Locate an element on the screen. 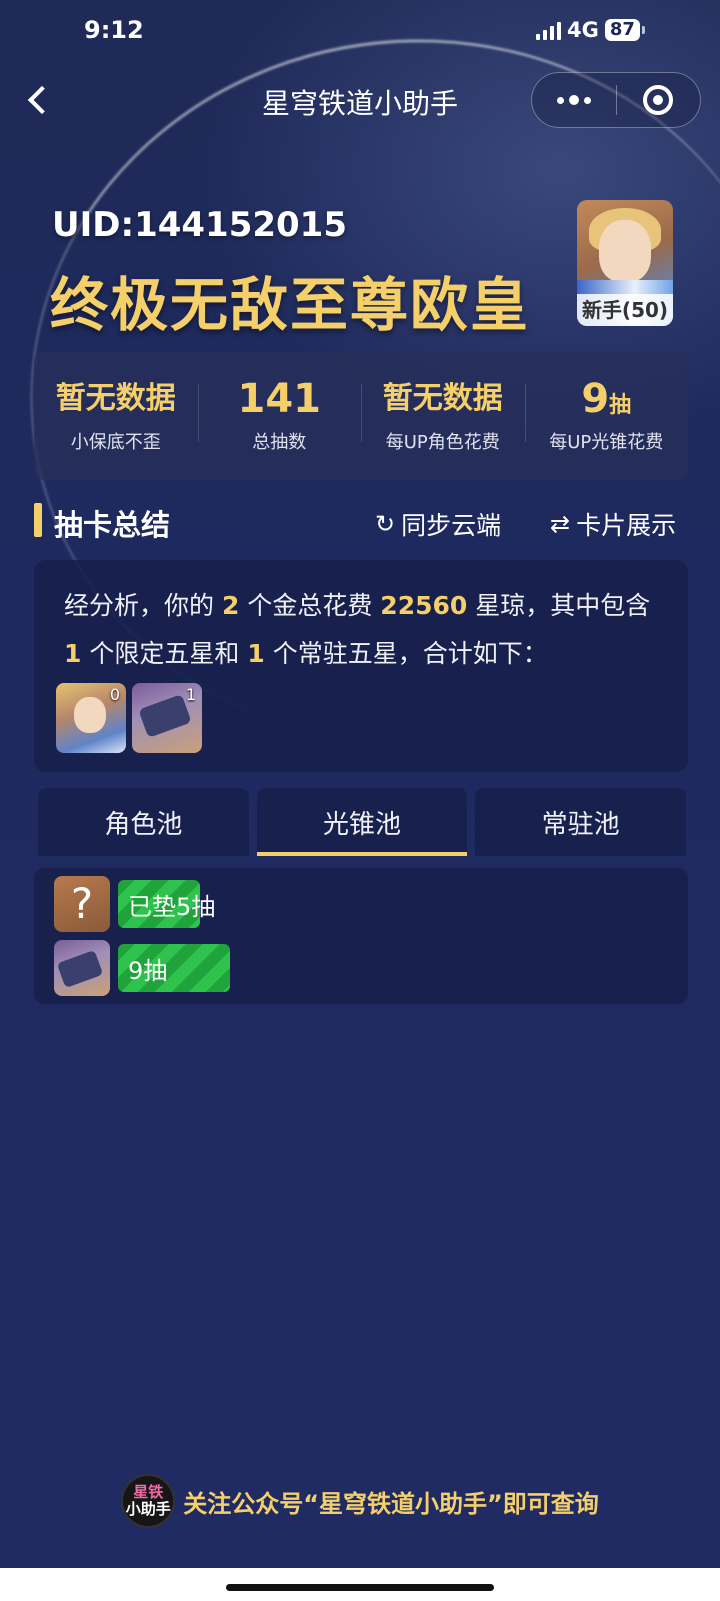 This screenshot has height=1601, width=720. close-miniprogram-button is located at coordinates (659, 100).